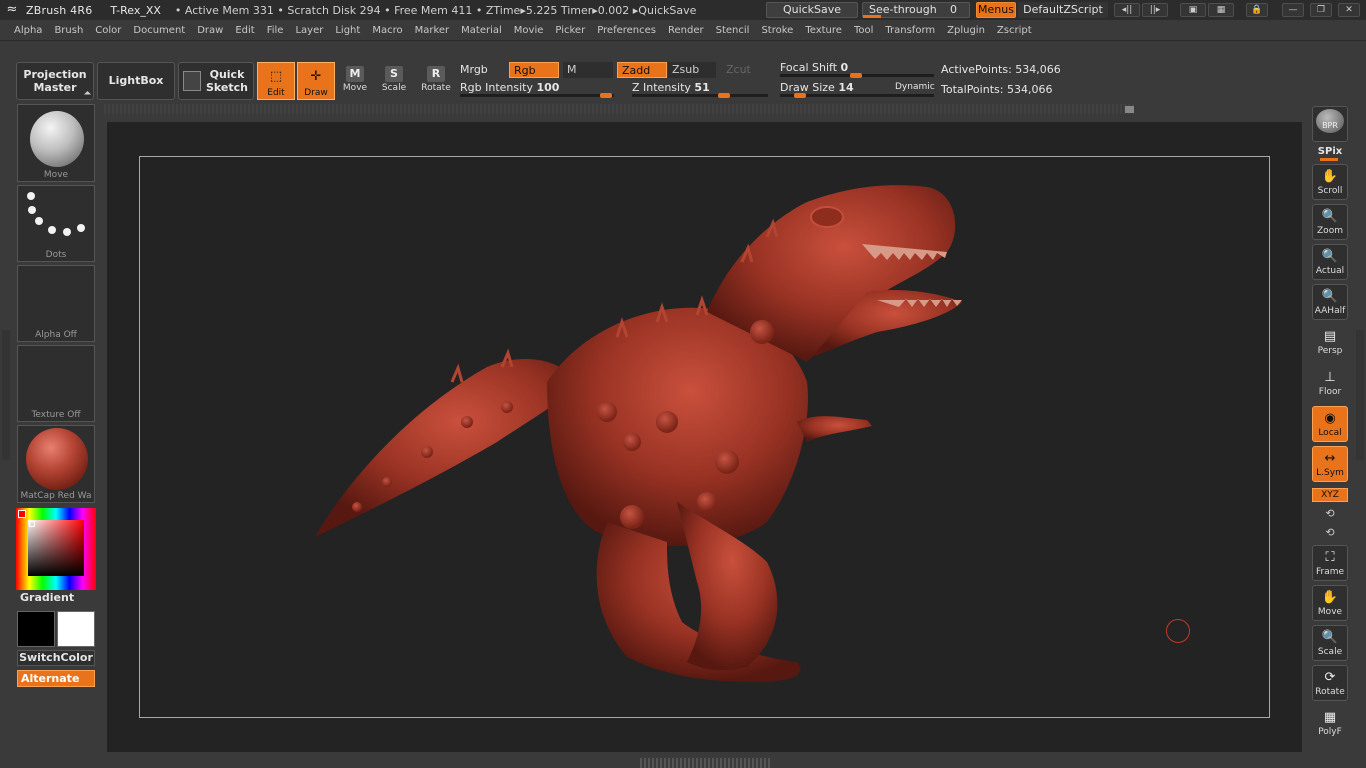 This screenshot has height=768, width=1366. Describe the element at coordinates (28, 30) in the screenshot. I see `menu-alpha: Alpha` at that location.